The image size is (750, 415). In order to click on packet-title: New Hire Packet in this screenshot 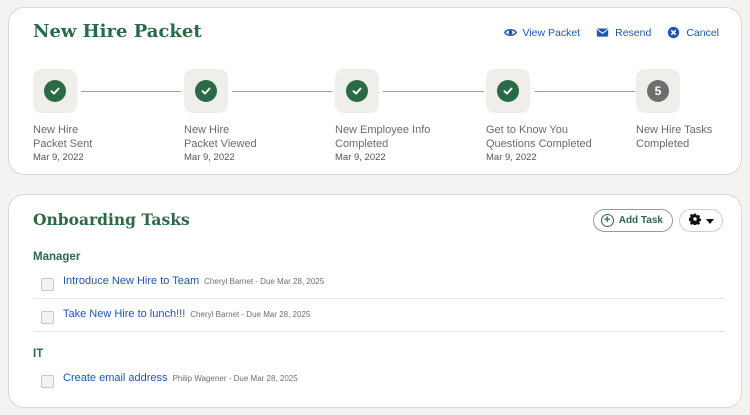, I will do `click(117, 31)`.